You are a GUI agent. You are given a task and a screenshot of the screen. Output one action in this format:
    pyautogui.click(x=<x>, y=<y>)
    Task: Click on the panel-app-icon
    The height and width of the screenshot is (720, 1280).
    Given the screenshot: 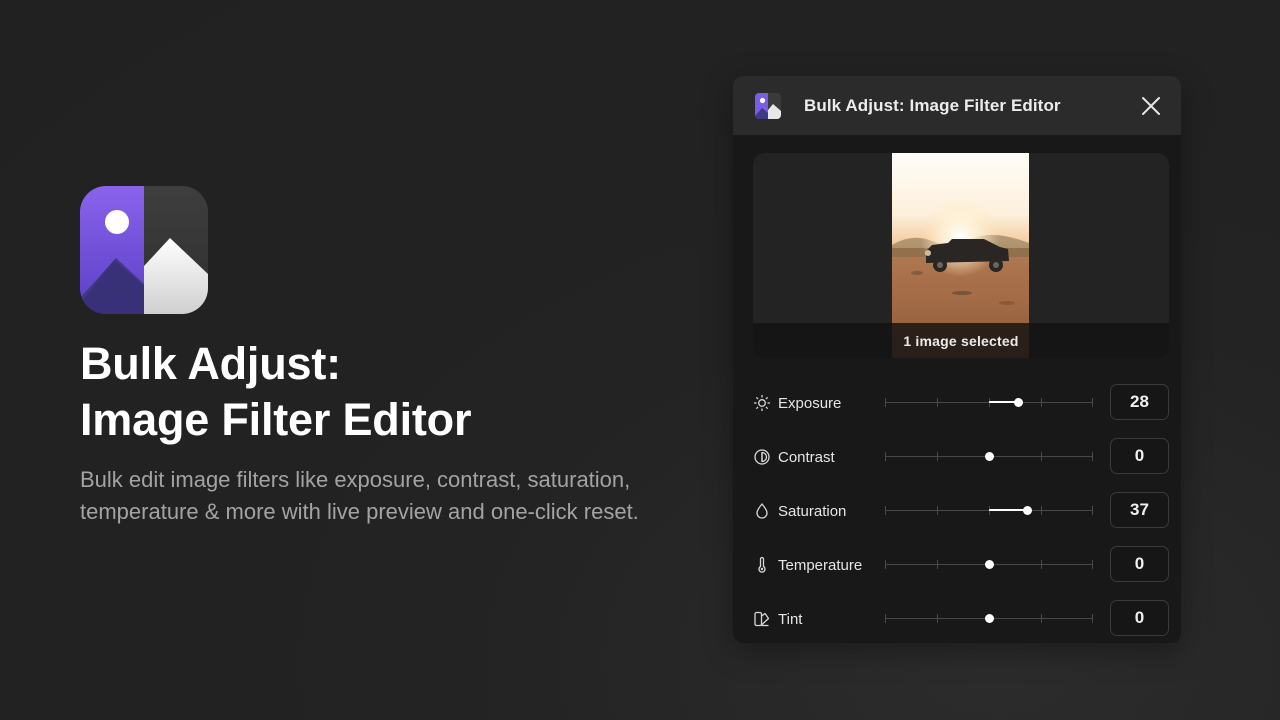 What is the action you would take?
    pyautogui.click(x=768, y=105)
    